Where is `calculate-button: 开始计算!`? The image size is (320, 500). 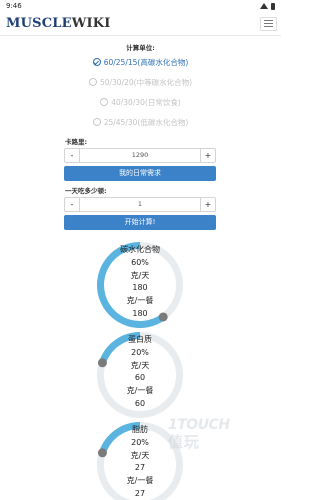 calculate-button: 开始计算! is located at coordinates (140, 222).